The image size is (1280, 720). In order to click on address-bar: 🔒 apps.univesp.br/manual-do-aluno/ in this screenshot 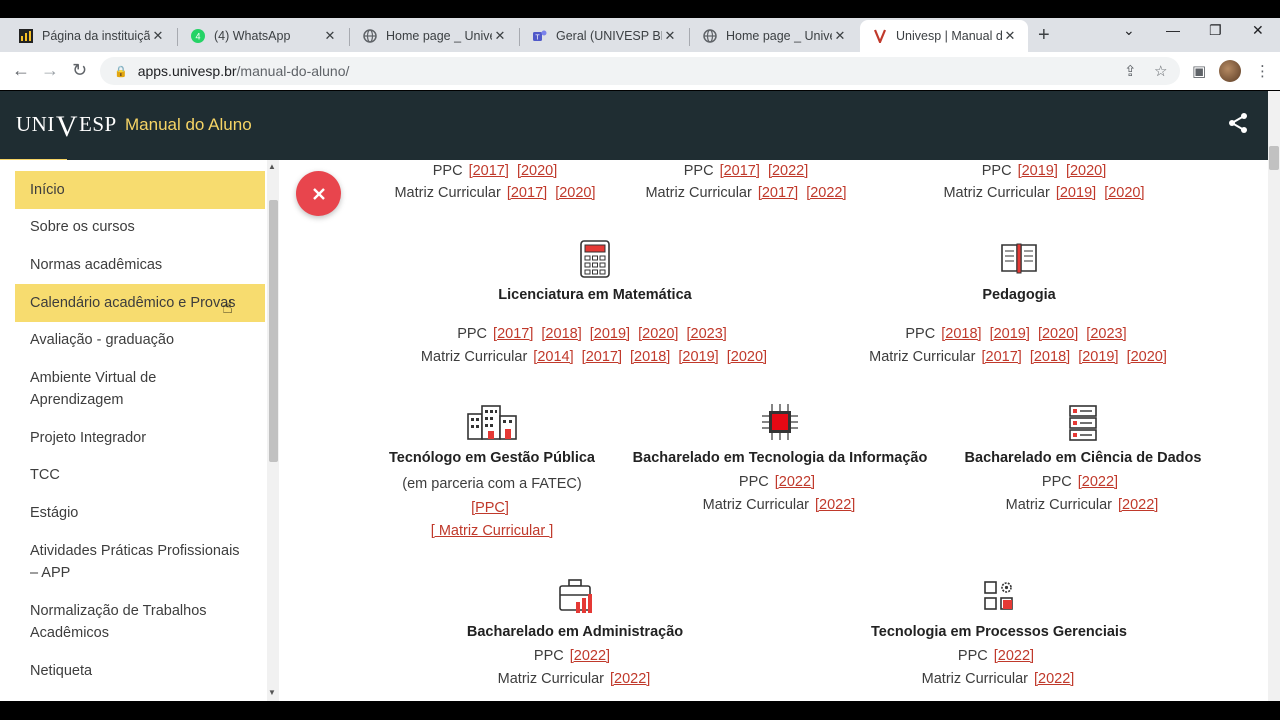, I will do `click(640, 71)`.